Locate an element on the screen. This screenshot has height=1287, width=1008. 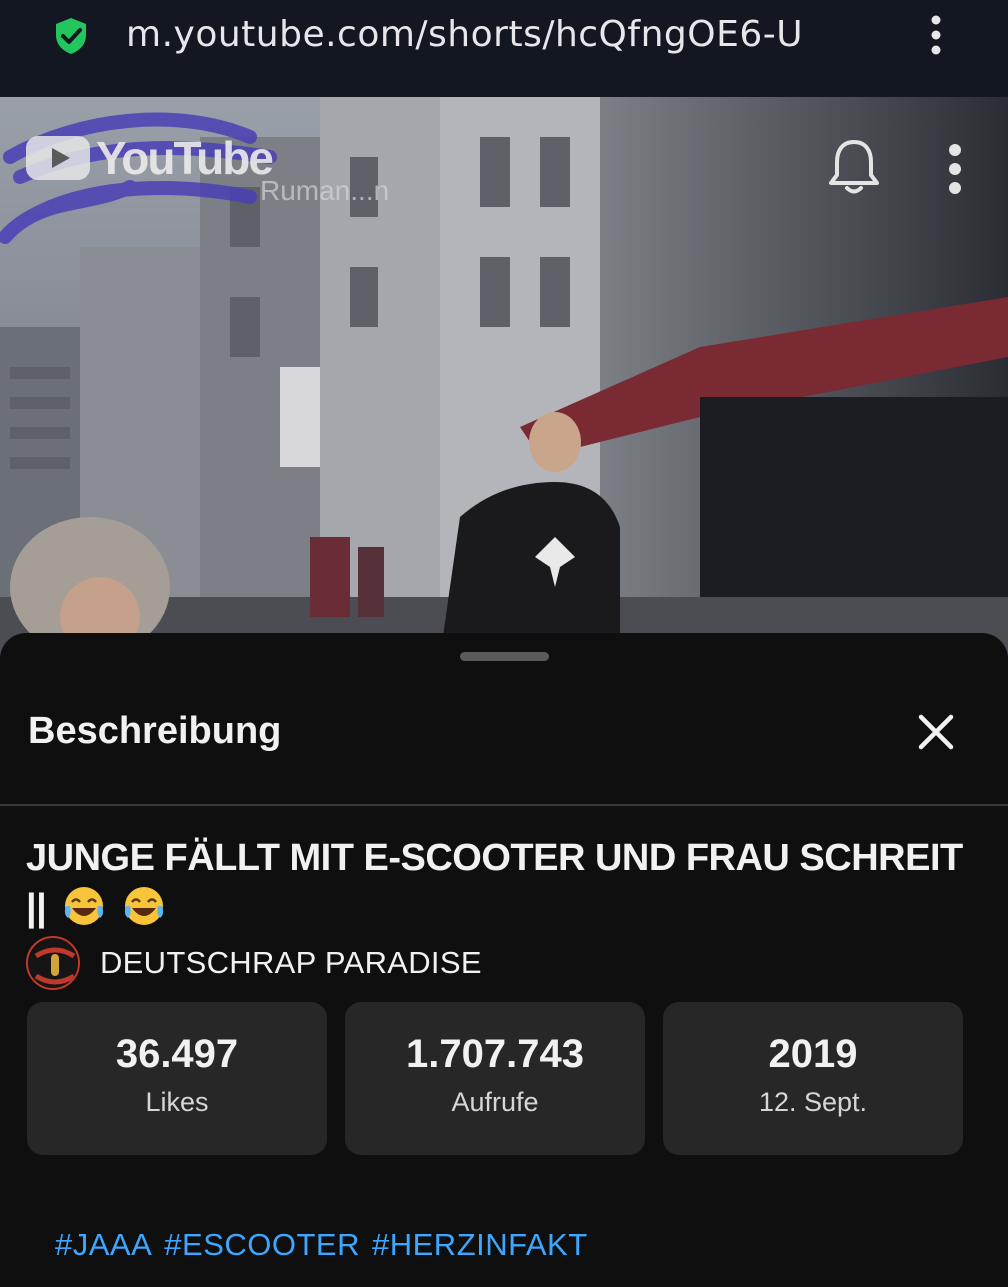
sheet-title: Beschreibung is located at coordinates (155, 731).